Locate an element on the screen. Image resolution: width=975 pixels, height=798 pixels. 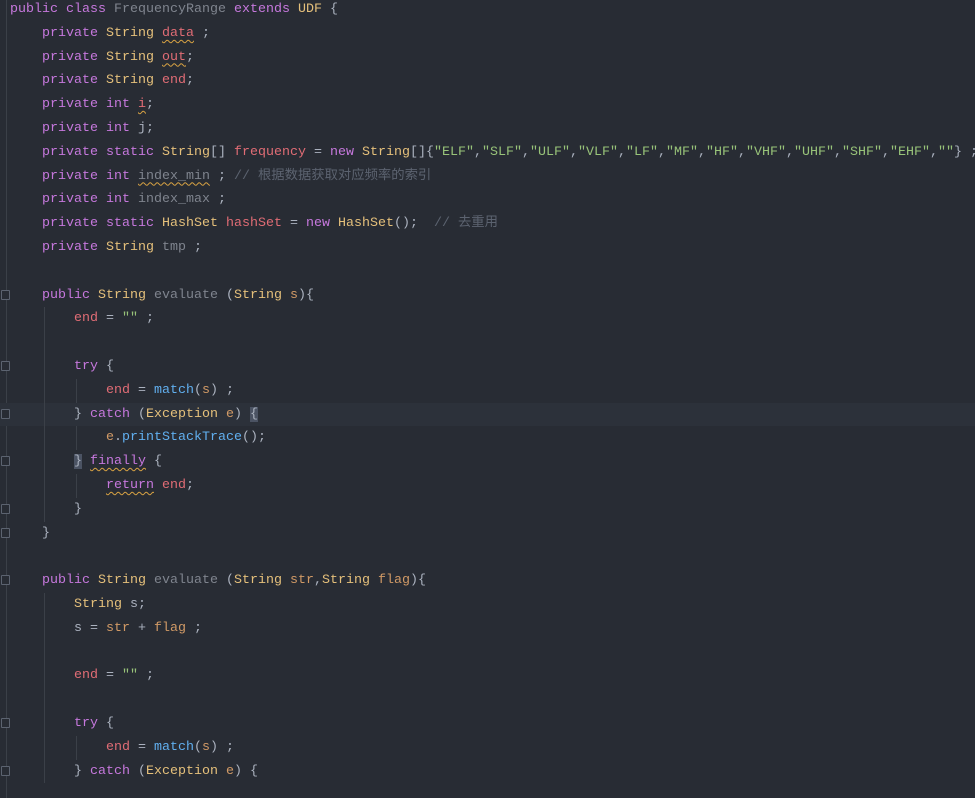
code-line: private String out; is located at coordinates (487, 58).